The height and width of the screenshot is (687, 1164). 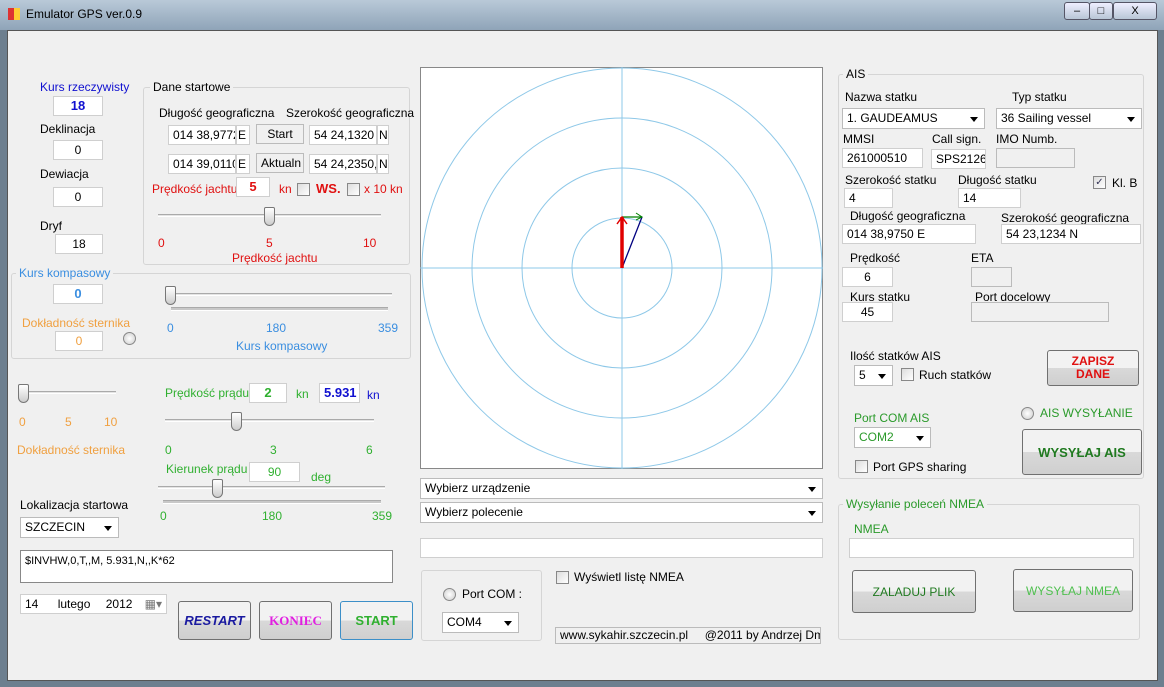 I want to click on start-lon-suffix: E, so click(x=243, y=135).